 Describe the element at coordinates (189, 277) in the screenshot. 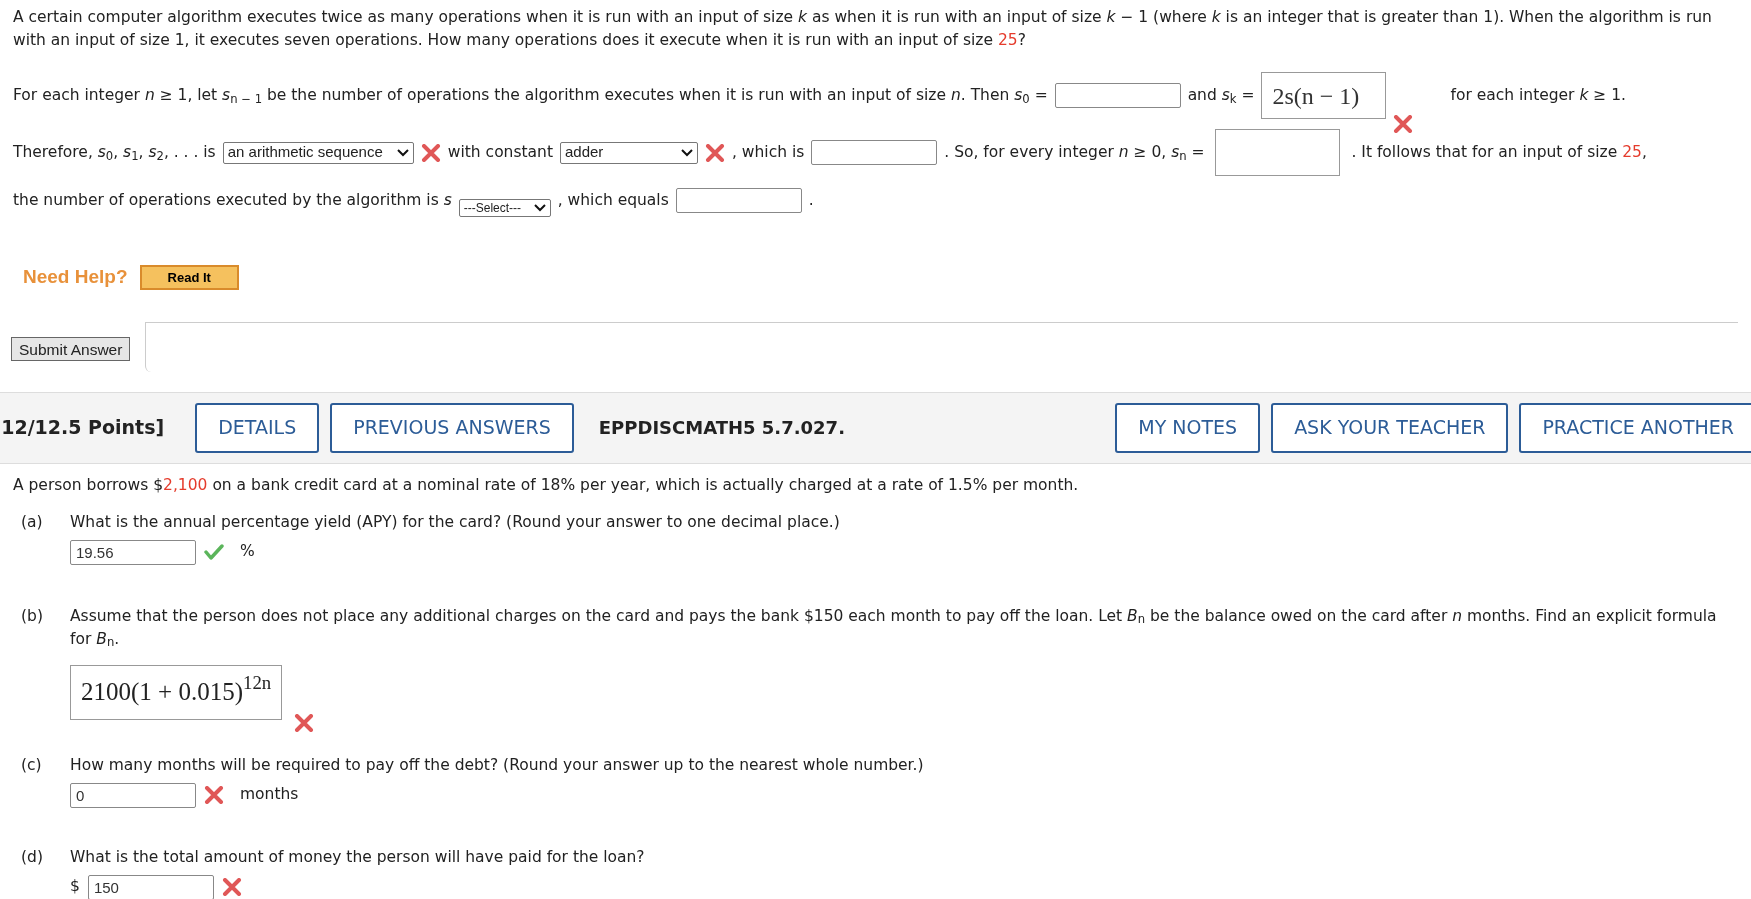

I see `read-it-button: Read It` at that location.